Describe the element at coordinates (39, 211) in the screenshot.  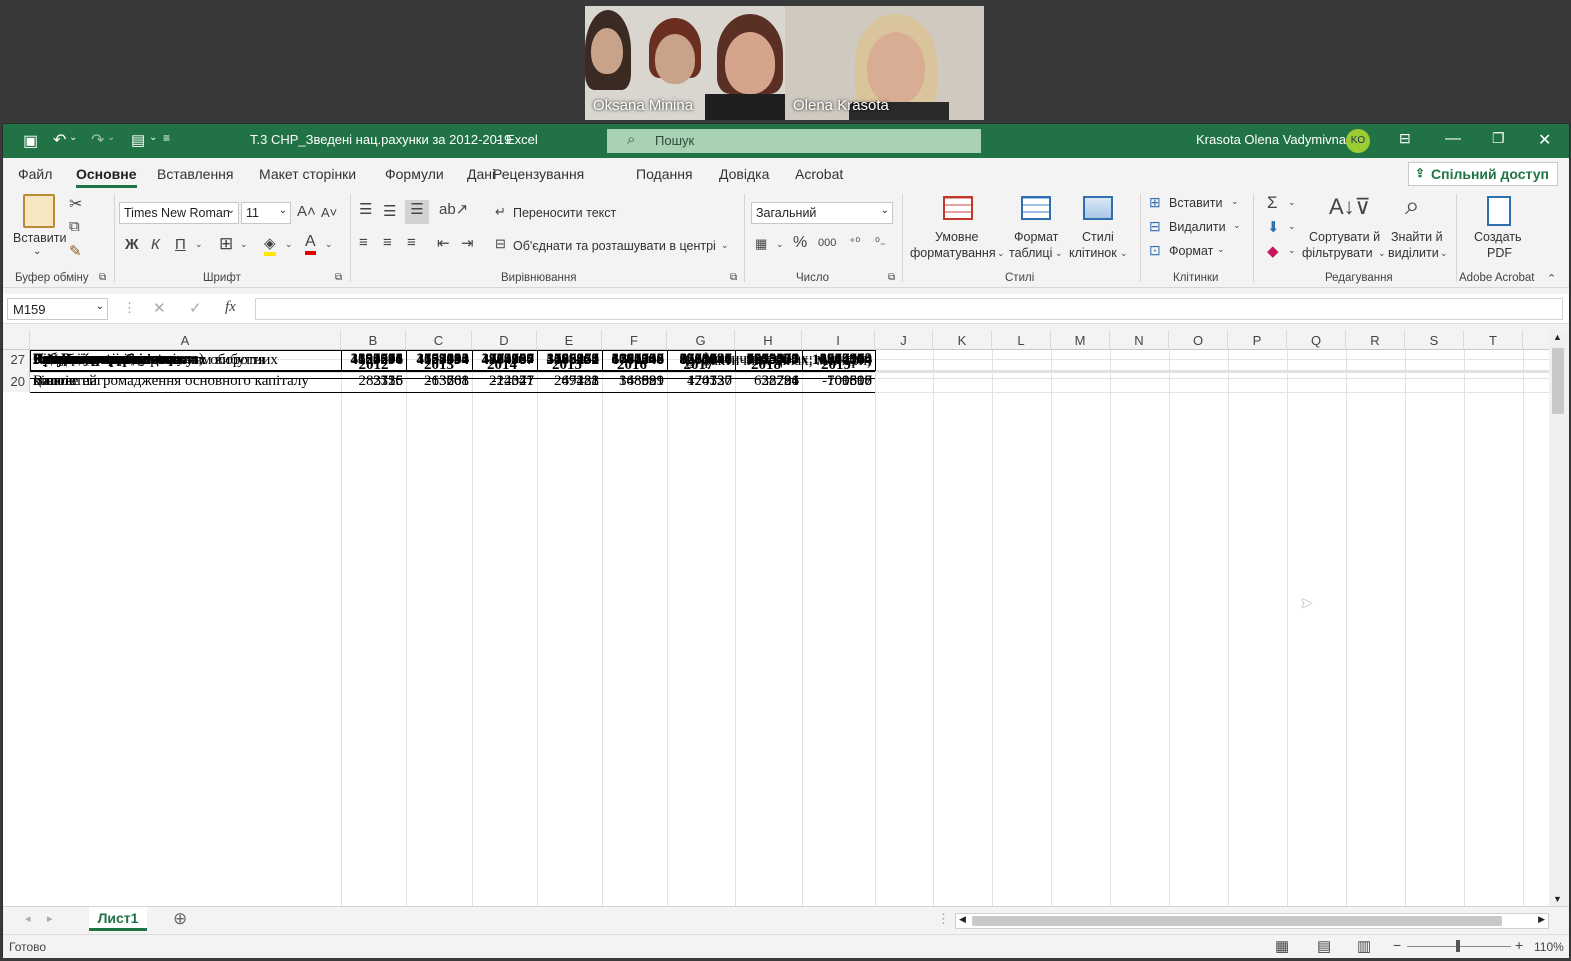
I see `paste-icon` at that location.